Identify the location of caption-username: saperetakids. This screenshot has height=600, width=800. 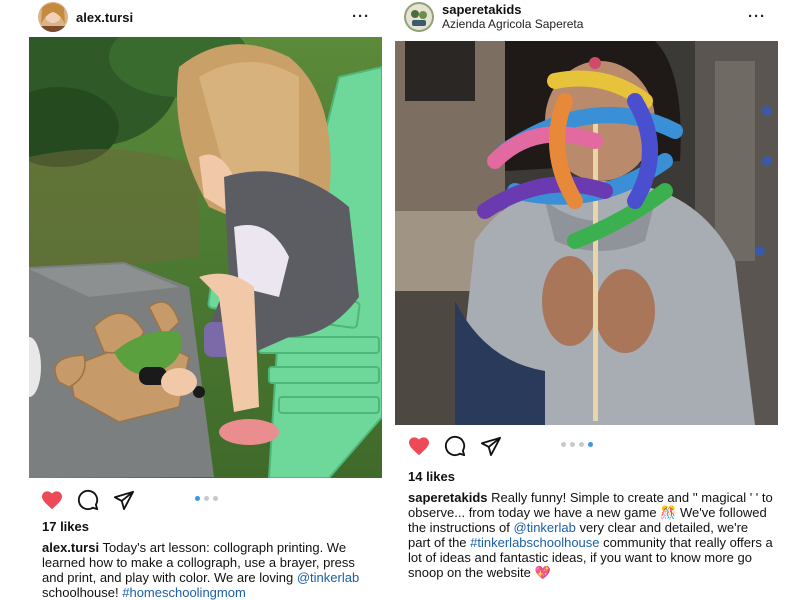
(448, 497).